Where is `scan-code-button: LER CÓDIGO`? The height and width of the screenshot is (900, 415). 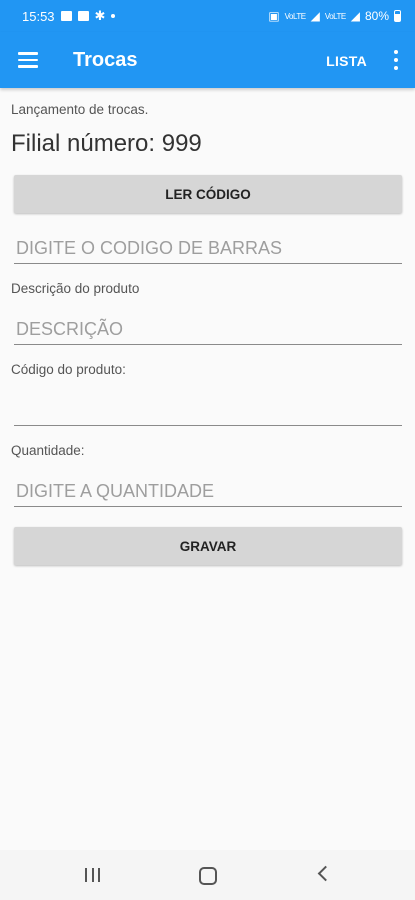
scan-code-button: LER CÓDIGO is located at coordinates (208, 194).